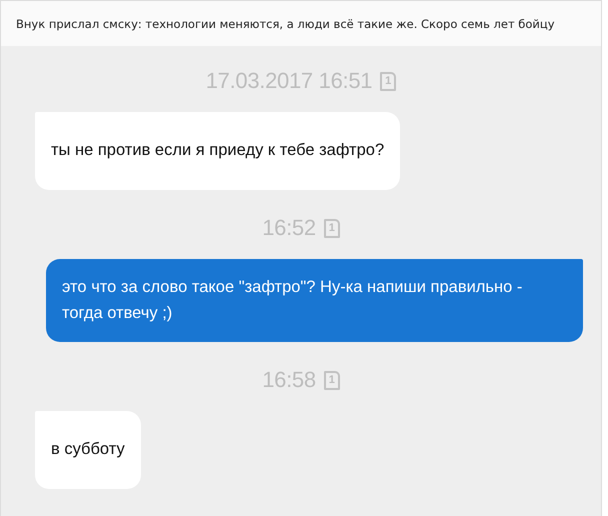 The height and width of the screenshot is (516, 608). Describe the element at coordinates (314, 300) in the screenshot. I see `sent-message-bubble: это что за слово такое "зафтро"? Ну-ка напиши правильно - тогда отвечу ;)` at that location.